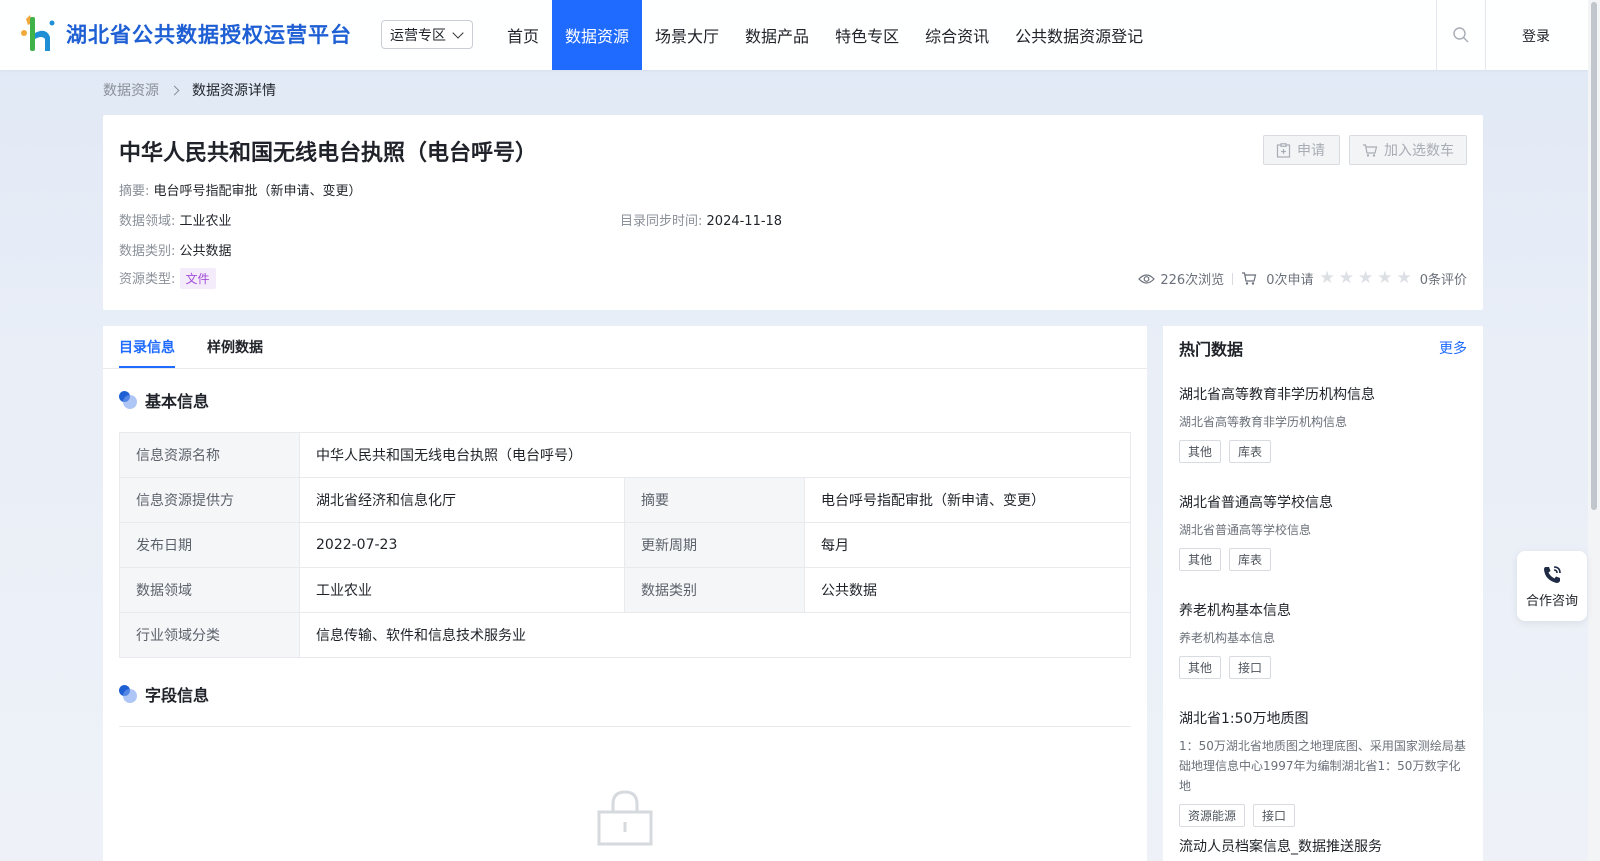 The width and height of the screenshot is (1600, 861). I want to click on hot-item: 养老机构基本信息 养老机构基本信息 其他 接口, so click(1324, 639).